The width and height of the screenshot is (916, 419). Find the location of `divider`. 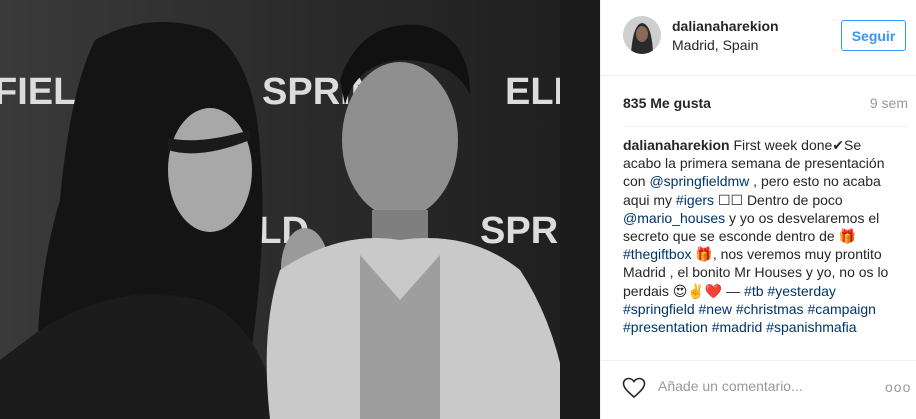

divider is located at coordinates (765, 126).